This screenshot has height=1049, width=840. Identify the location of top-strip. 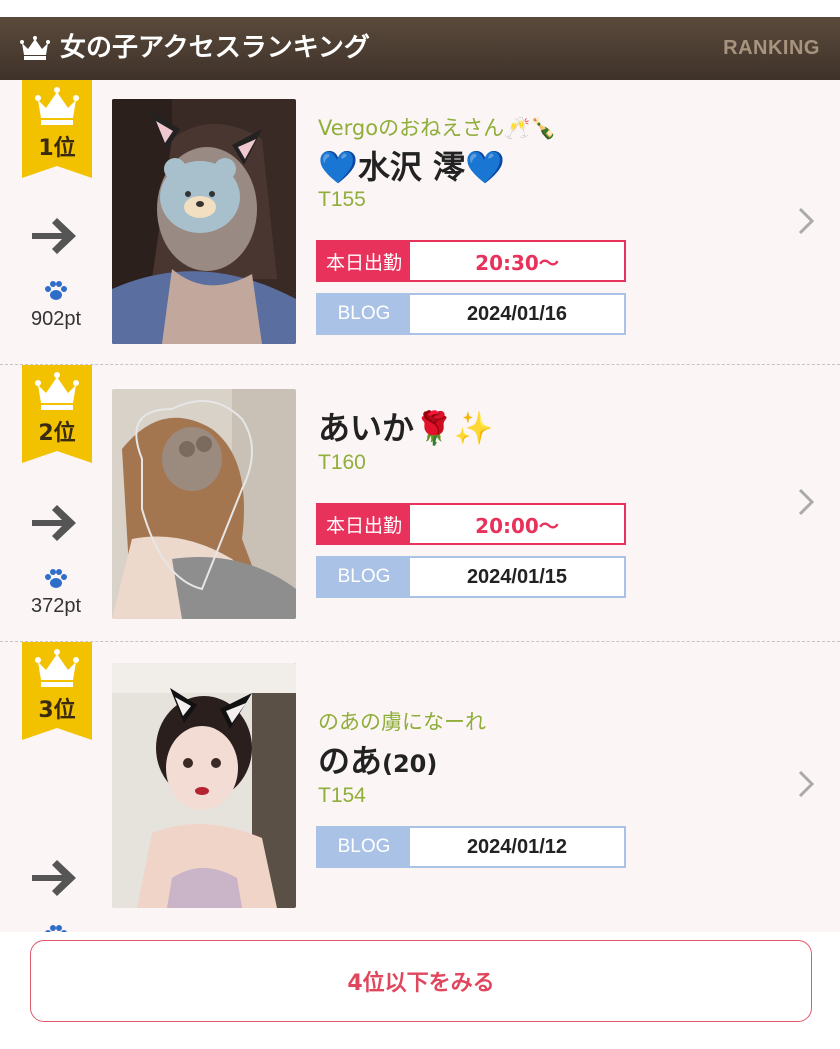
(420, 8).